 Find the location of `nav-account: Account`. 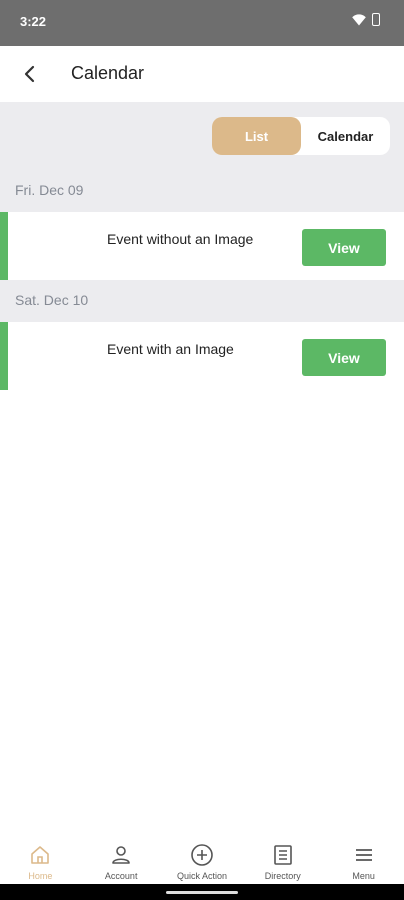

nav-account: Account is located at coordinates (121, 859).